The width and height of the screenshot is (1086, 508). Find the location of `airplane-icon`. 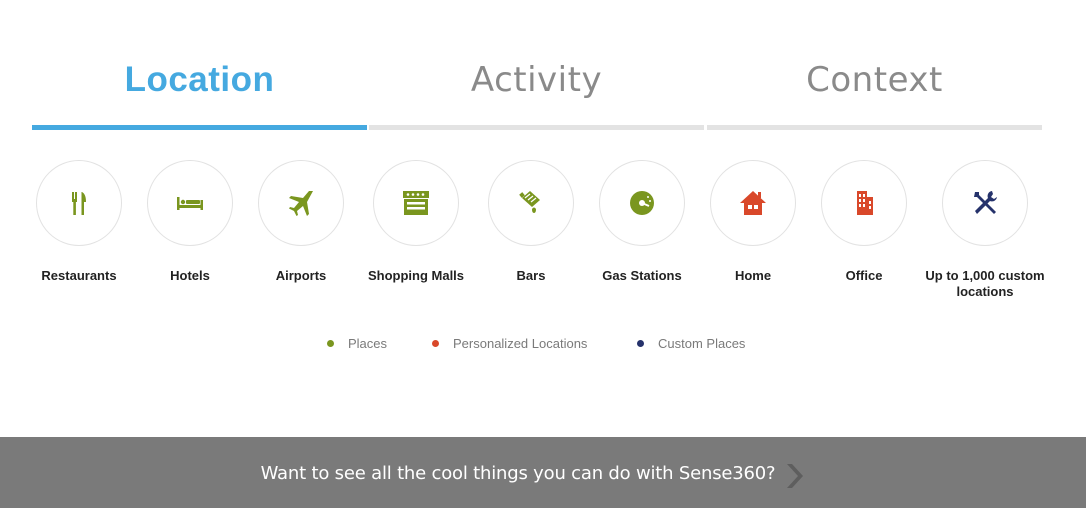

airplane-icon is located at coordinates (301, 203).